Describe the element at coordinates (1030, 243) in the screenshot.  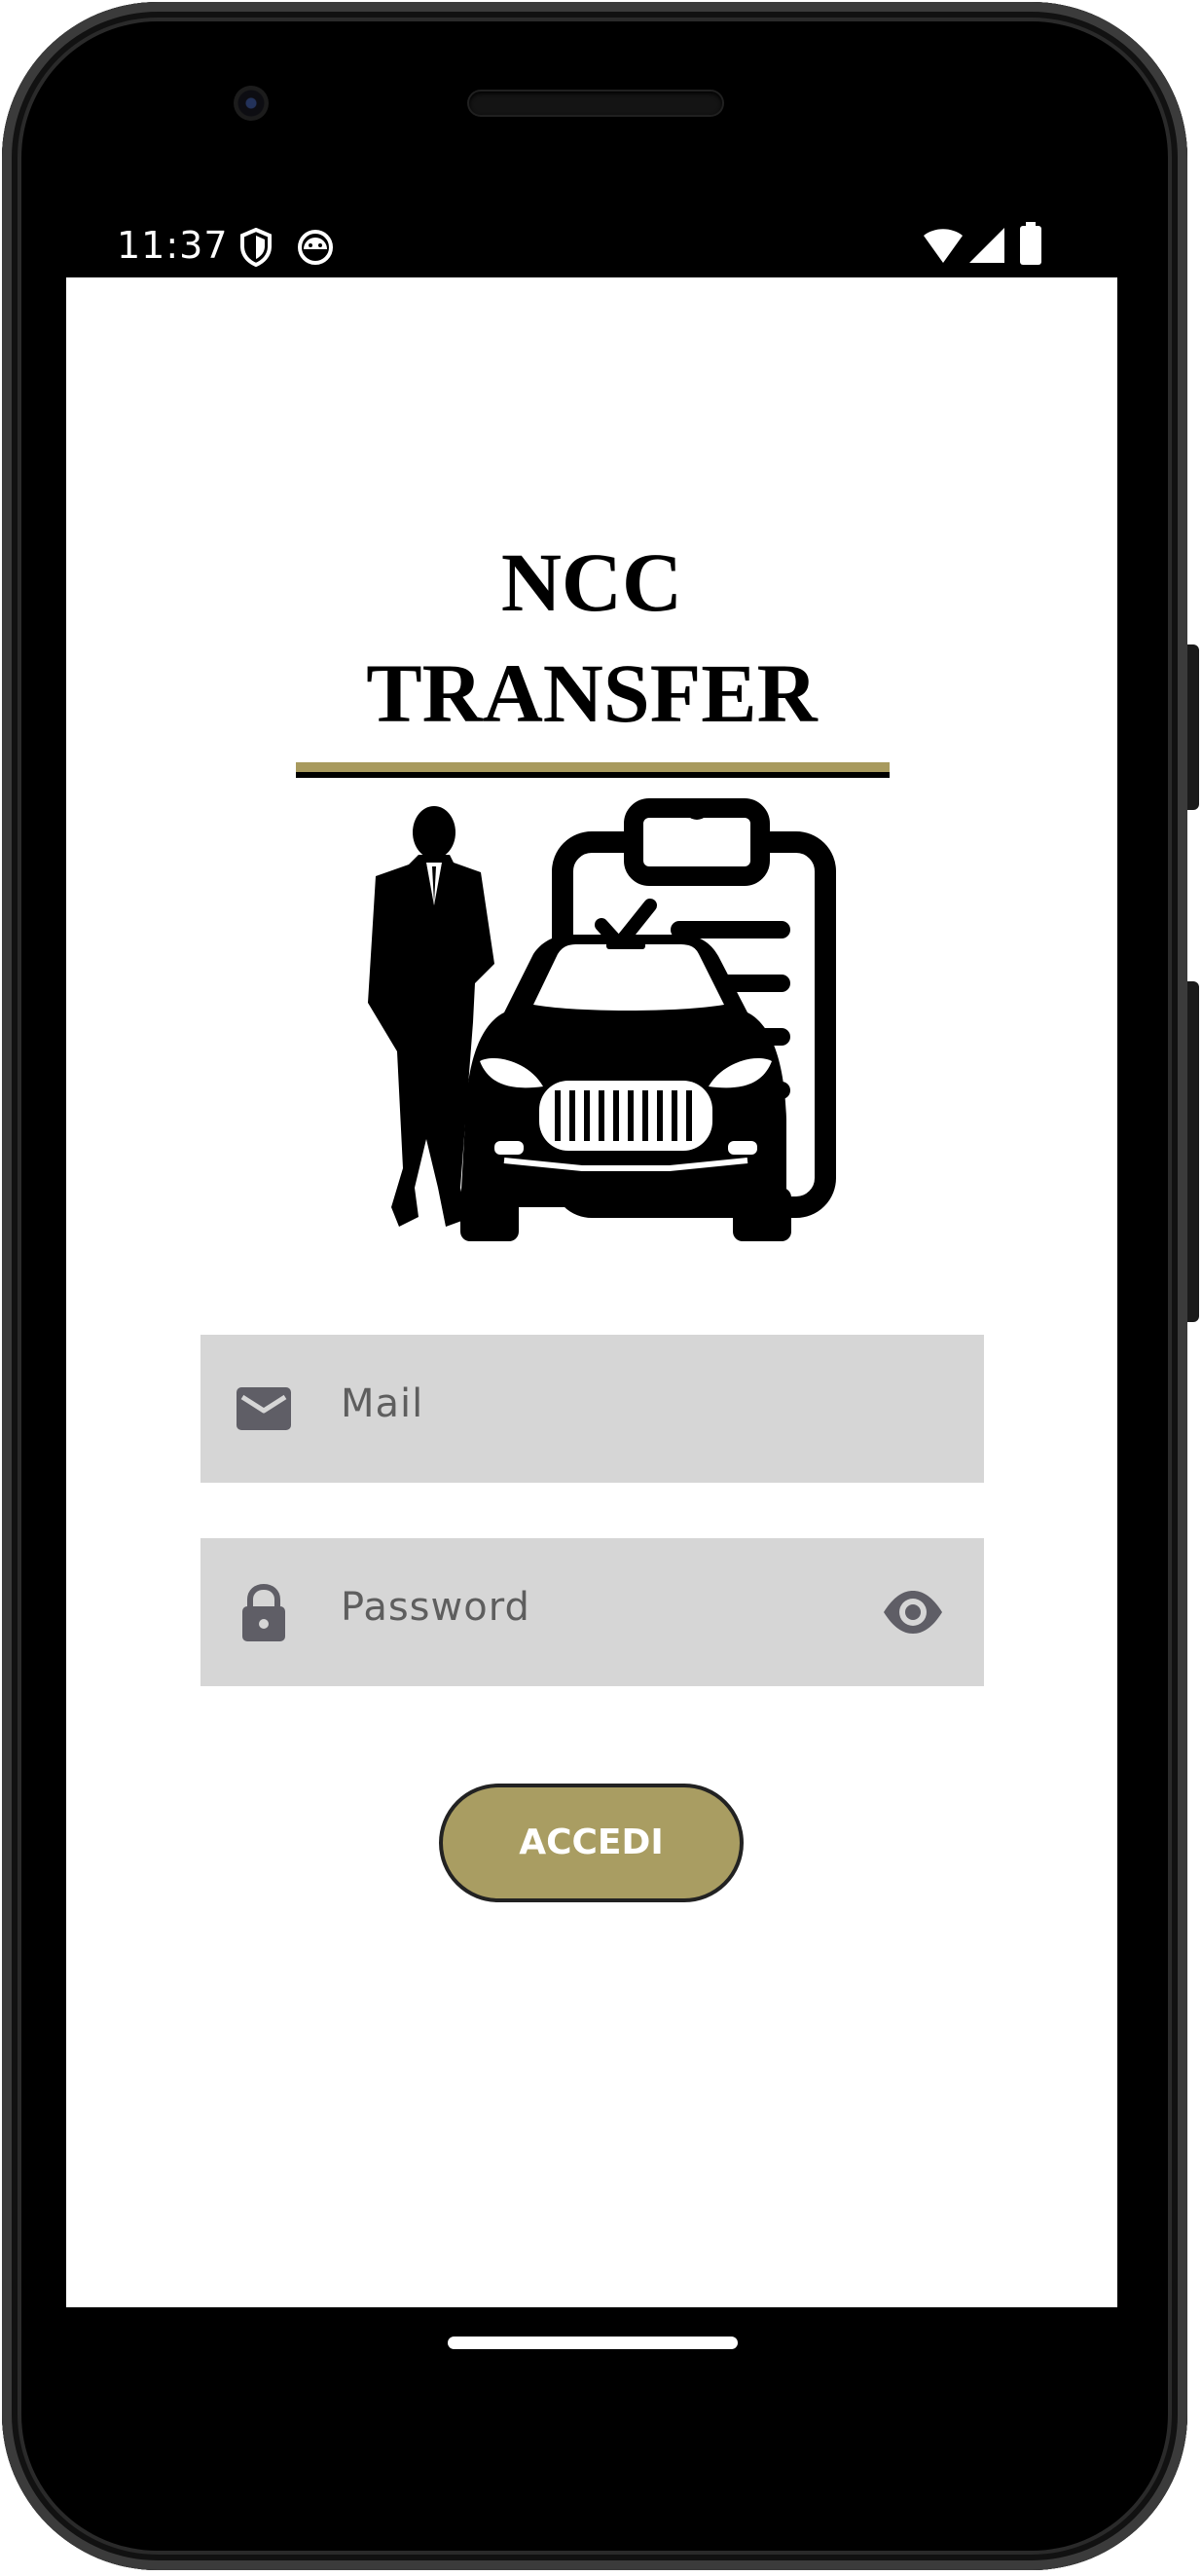
I see `battery-icon` at that location.